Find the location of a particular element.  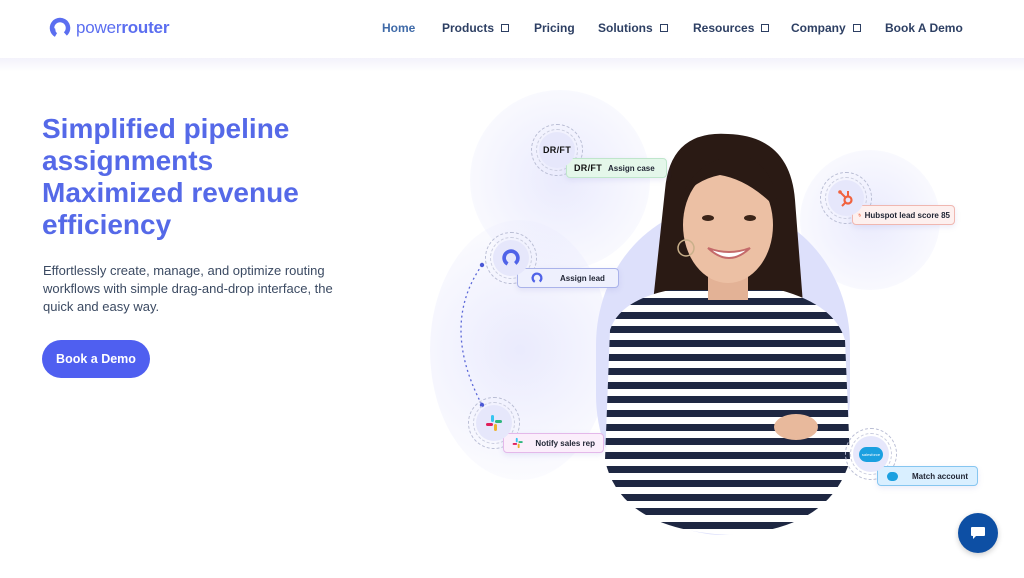

hubspot-lead-score-chip: Hubspot lead score 85 is located at coordinates (903, 215).